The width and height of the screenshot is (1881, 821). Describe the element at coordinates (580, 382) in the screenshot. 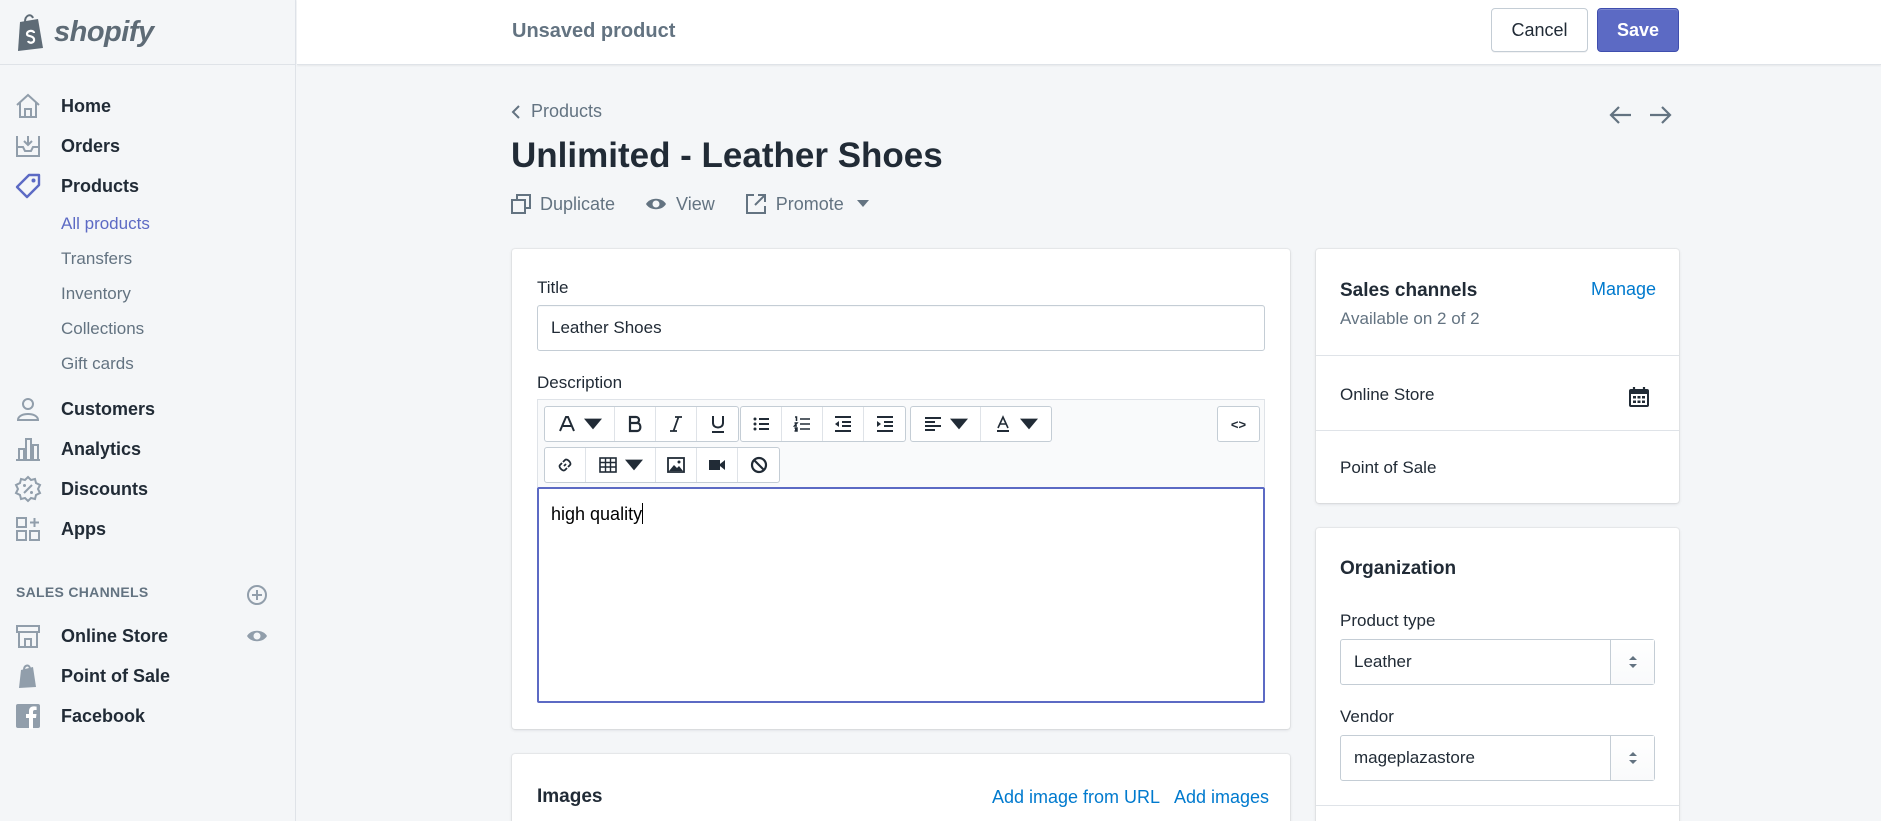

I see `description-label: Description` at that location.